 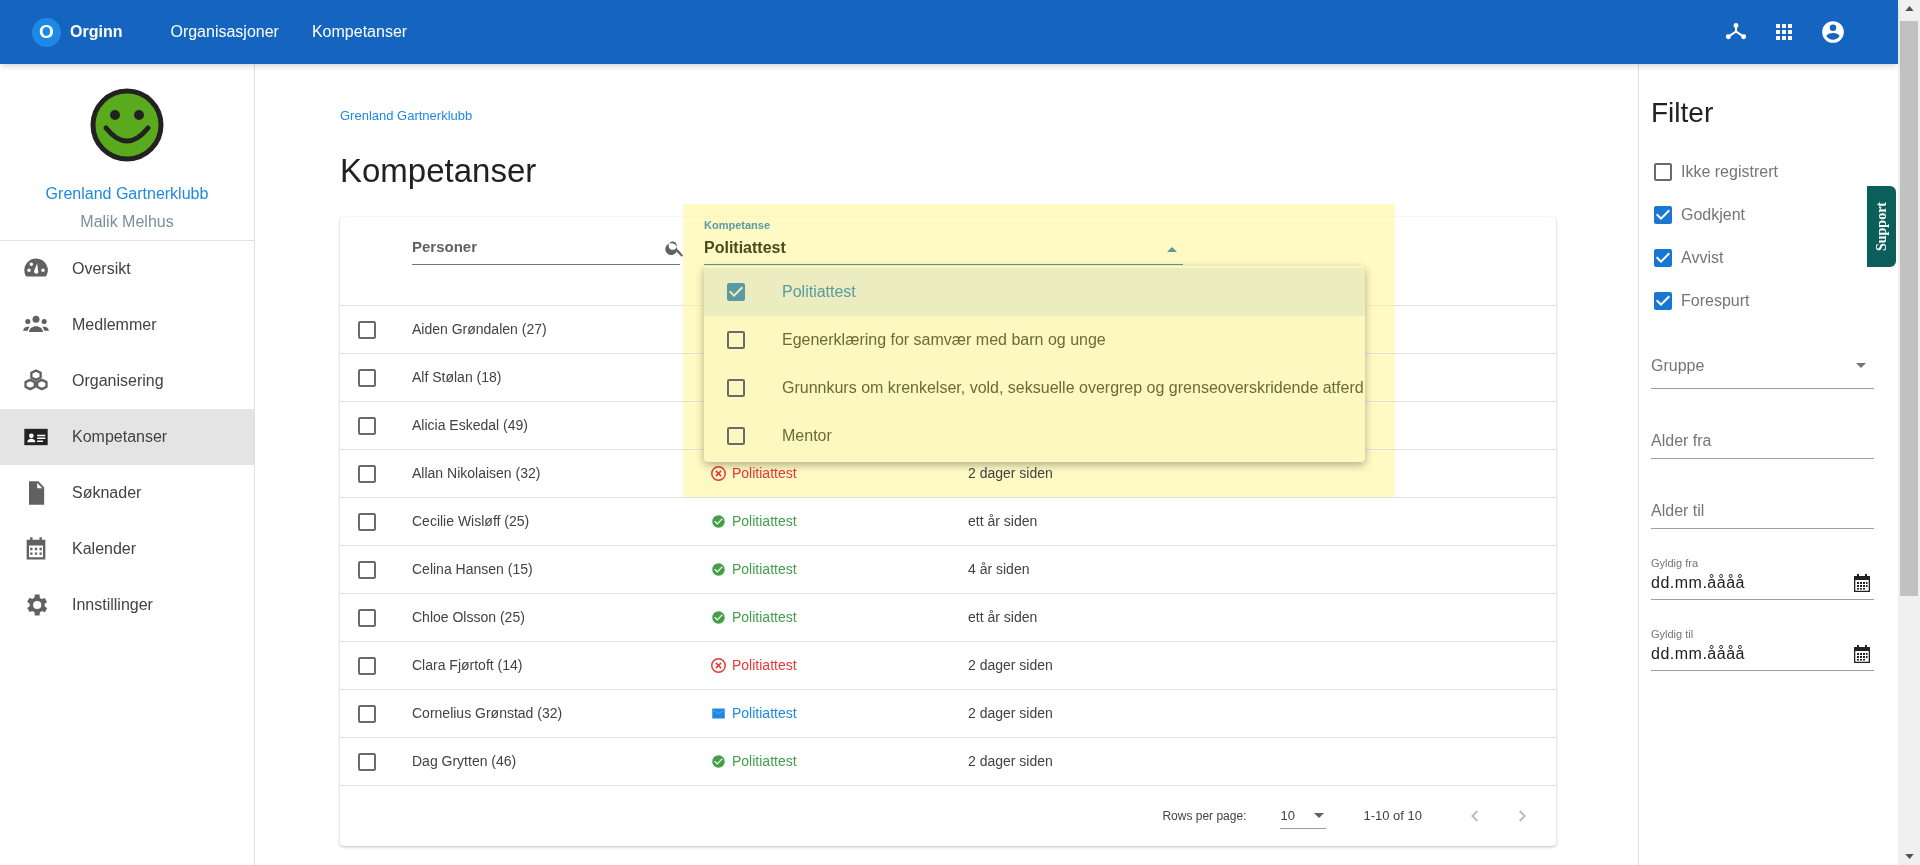 I want to click on rows-per-page-select: 10, so click(x=1303, y=816).